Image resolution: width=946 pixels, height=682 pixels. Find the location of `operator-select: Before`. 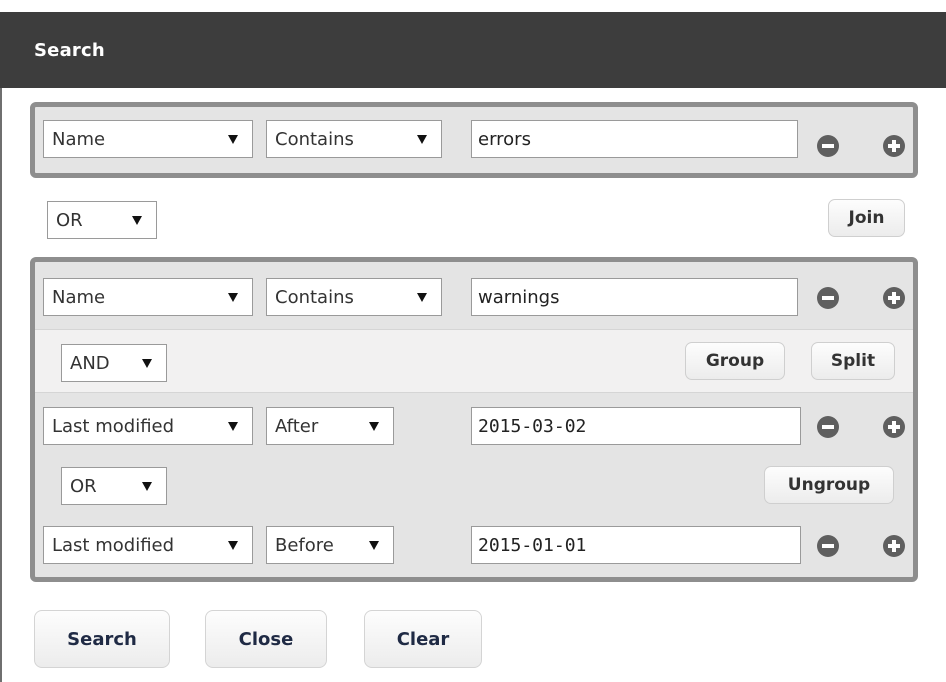

operator-select: Before is located at coordinates (330, 545).